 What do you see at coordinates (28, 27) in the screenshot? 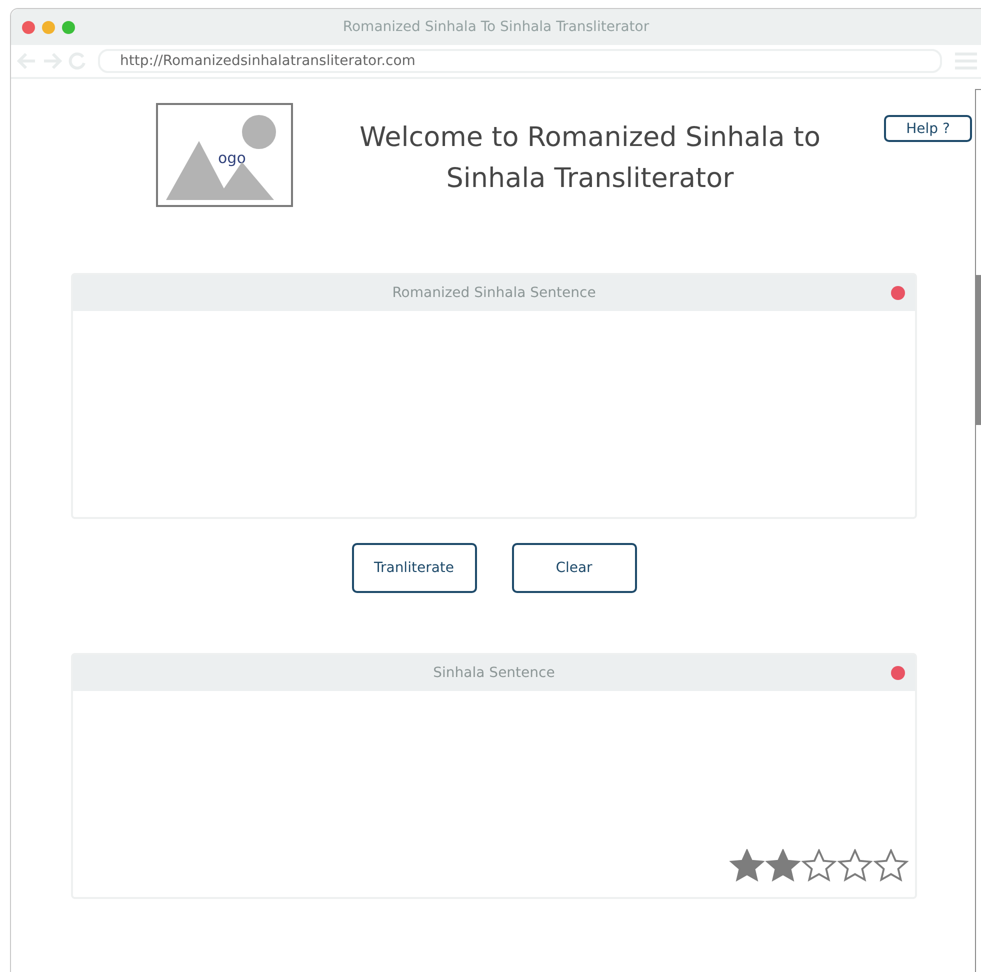
I see `close-button` at bounding box center [28, 27].